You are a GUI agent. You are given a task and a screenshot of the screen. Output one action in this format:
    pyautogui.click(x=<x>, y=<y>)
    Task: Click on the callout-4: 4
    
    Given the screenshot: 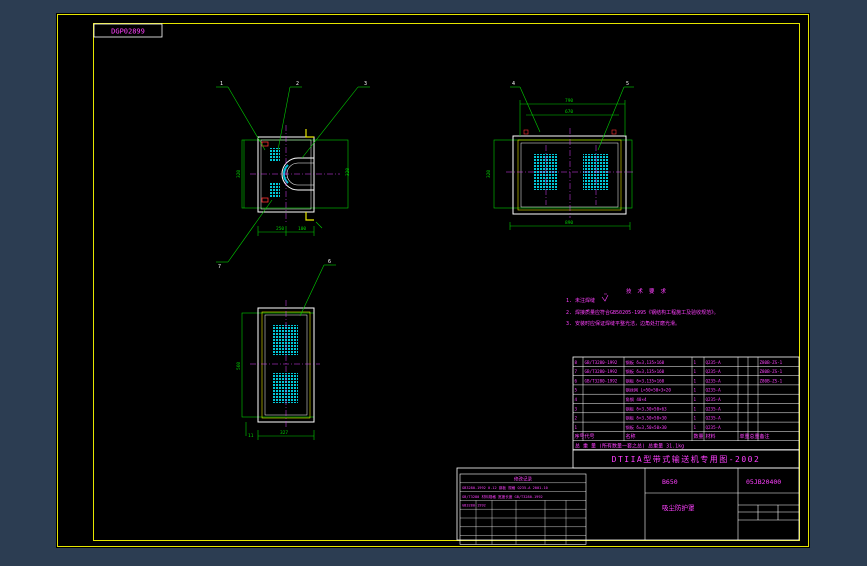 What is the action you would take?
    pyautogui.click(x=513, y=84)
    